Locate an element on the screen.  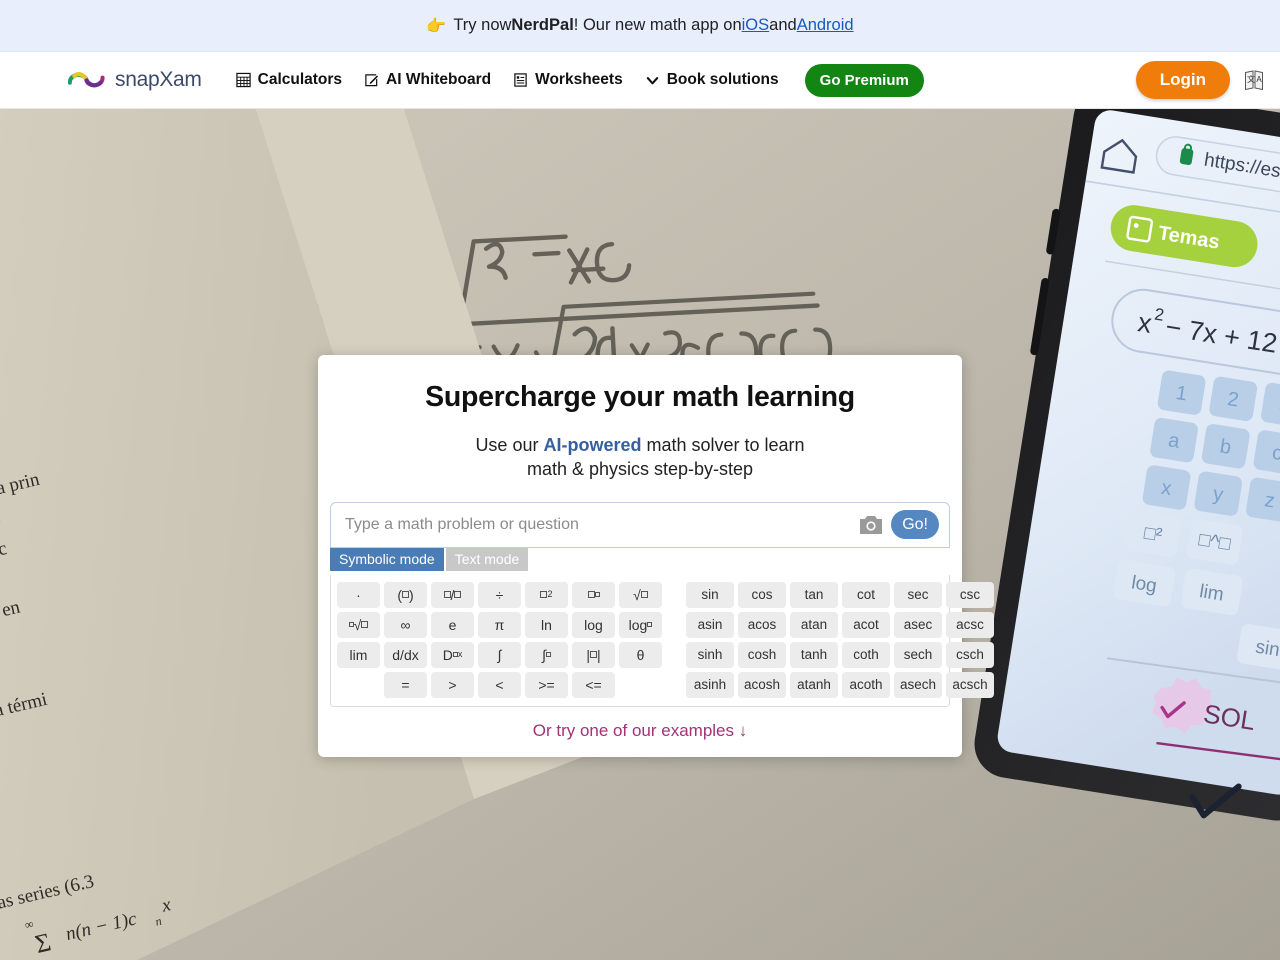
key-integral: ∫ is located at coordinates (499, 654).